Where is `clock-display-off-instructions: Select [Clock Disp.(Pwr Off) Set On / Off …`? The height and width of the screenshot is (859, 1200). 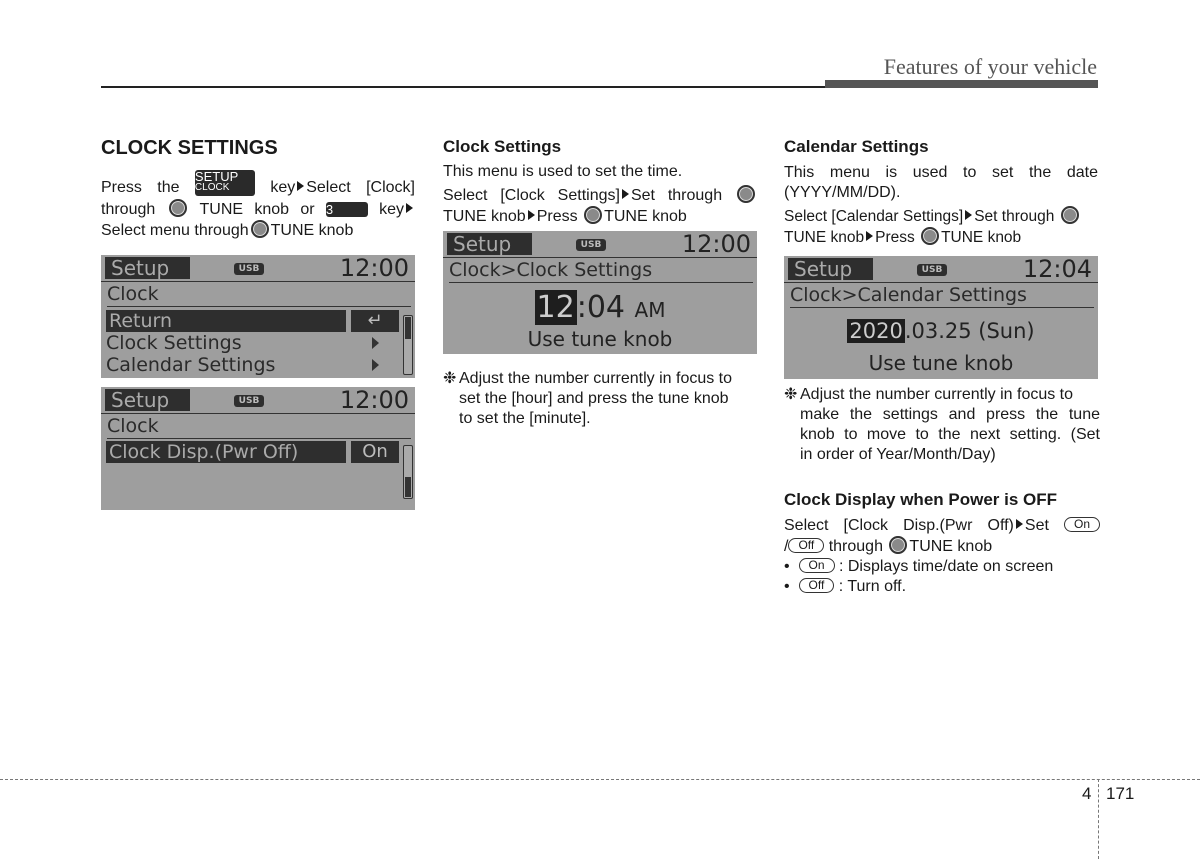 clock-display-off-instructions: Select [Clock Disp.(Pwr Off) Set On / Off … is located at coordinates (942, 556).